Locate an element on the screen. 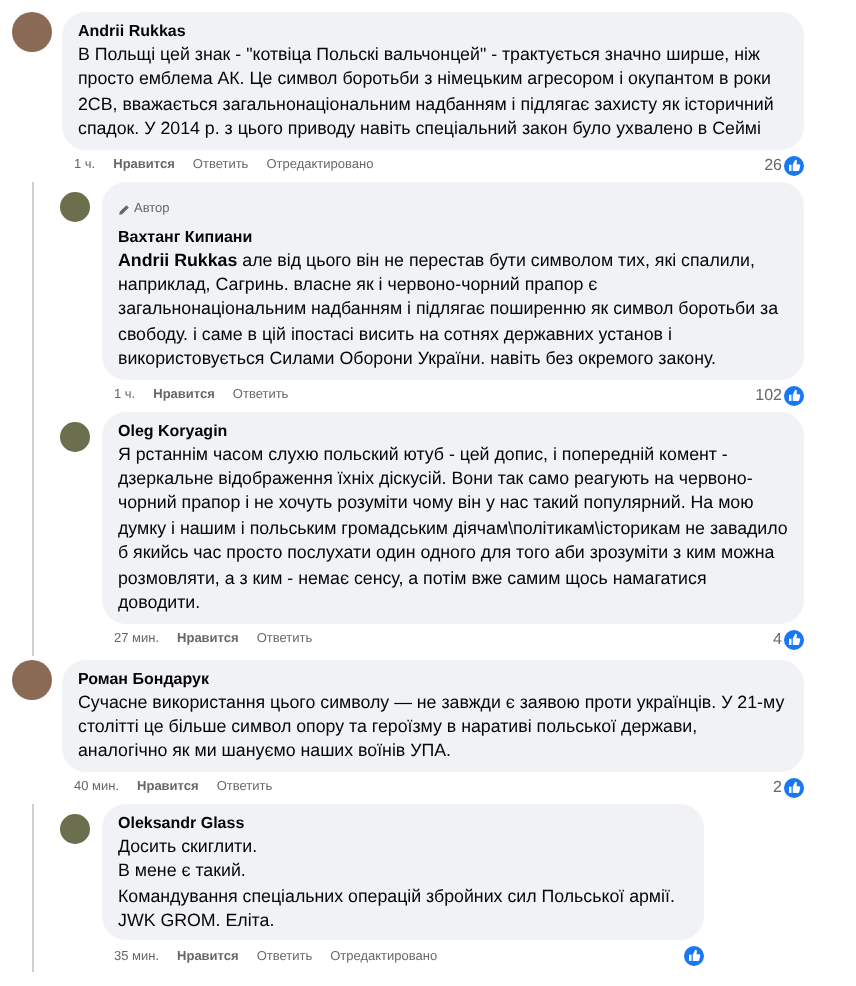  comment-text: В мене є такий. is located at coordinates (183, 871).